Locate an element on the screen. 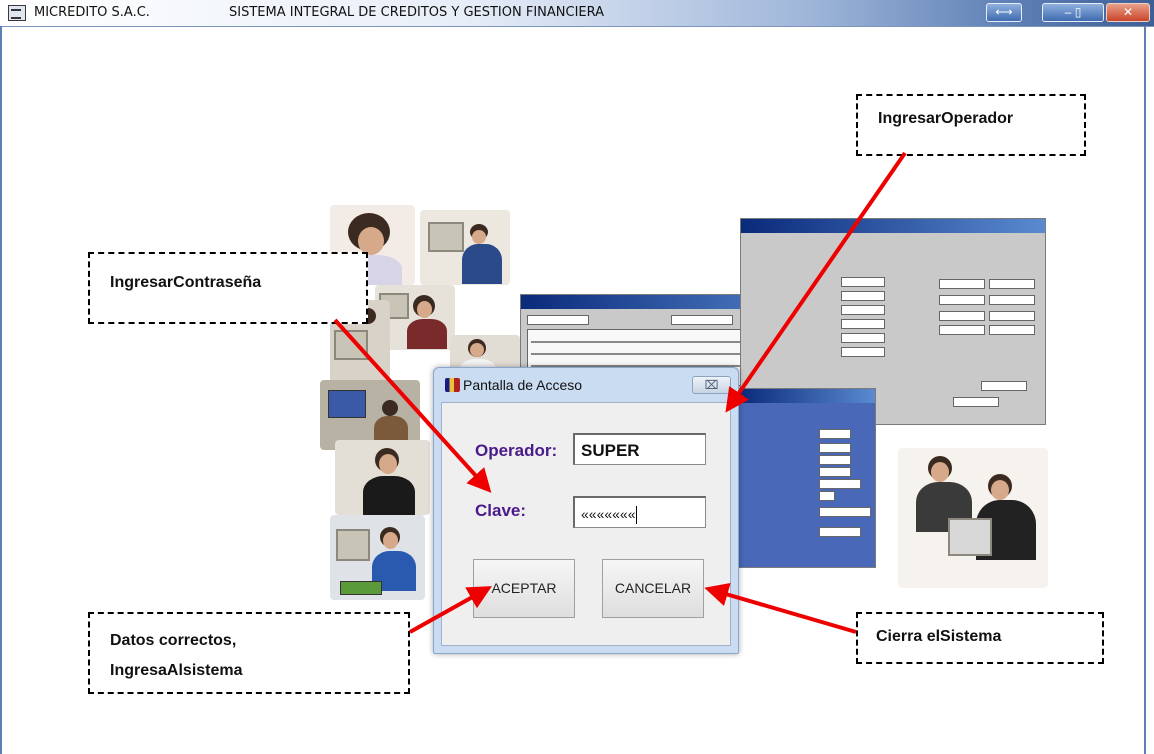  arrow-to-cancelar-button is located at coordinates (780, 608).